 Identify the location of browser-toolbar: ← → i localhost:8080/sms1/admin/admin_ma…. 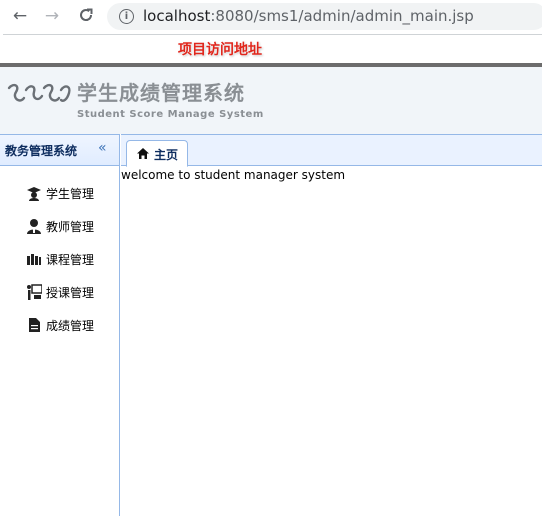
(271, 16).